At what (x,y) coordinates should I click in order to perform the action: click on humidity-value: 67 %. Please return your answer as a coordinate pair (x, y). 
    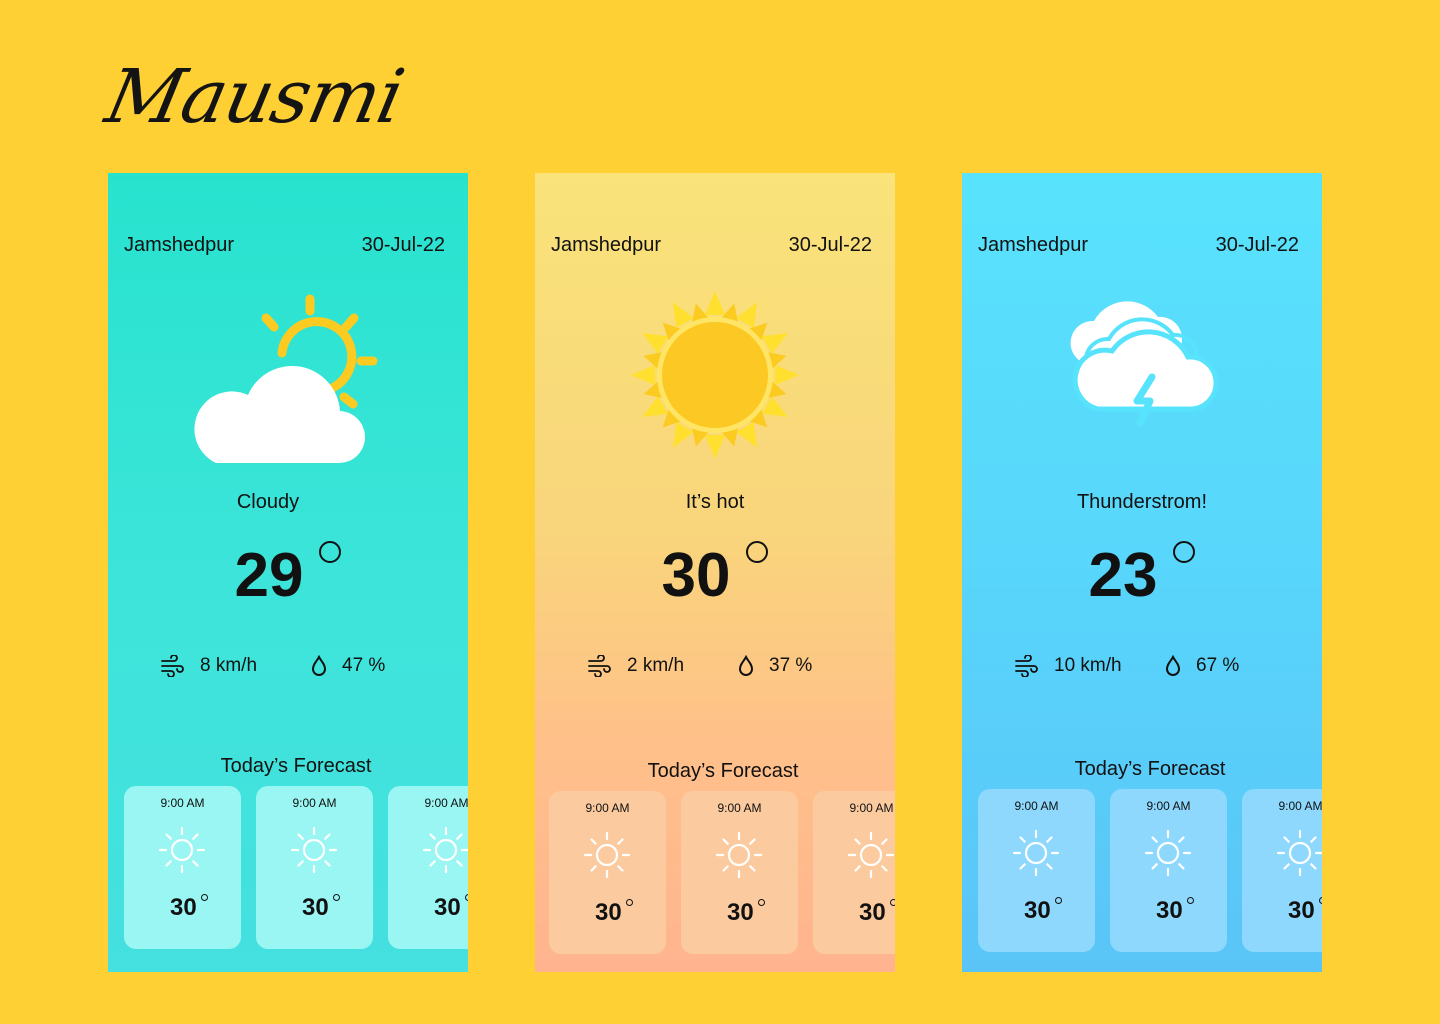
    Looking at the image, I should click on (1218, 665).